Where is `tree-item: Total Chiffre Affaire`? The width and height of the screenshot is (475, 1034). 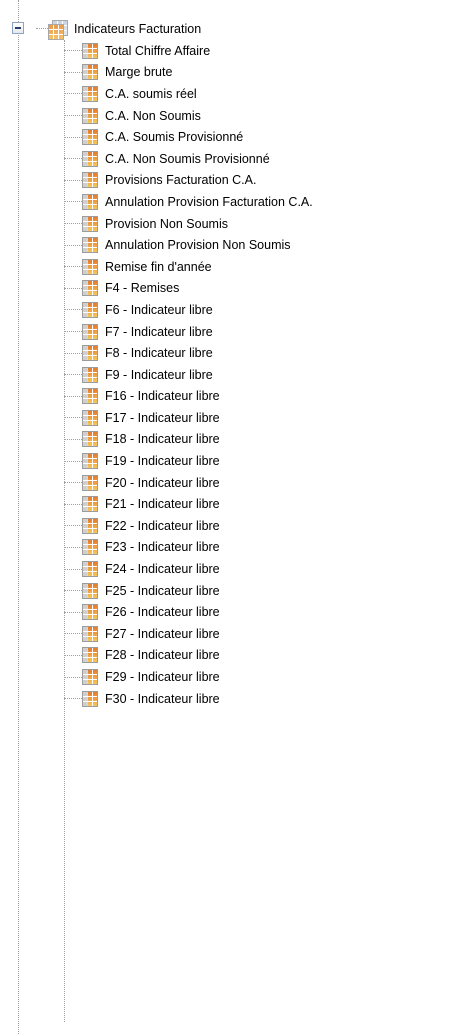 tree-item: Total Chiffre Affaire is located at coordinates (269, 51).